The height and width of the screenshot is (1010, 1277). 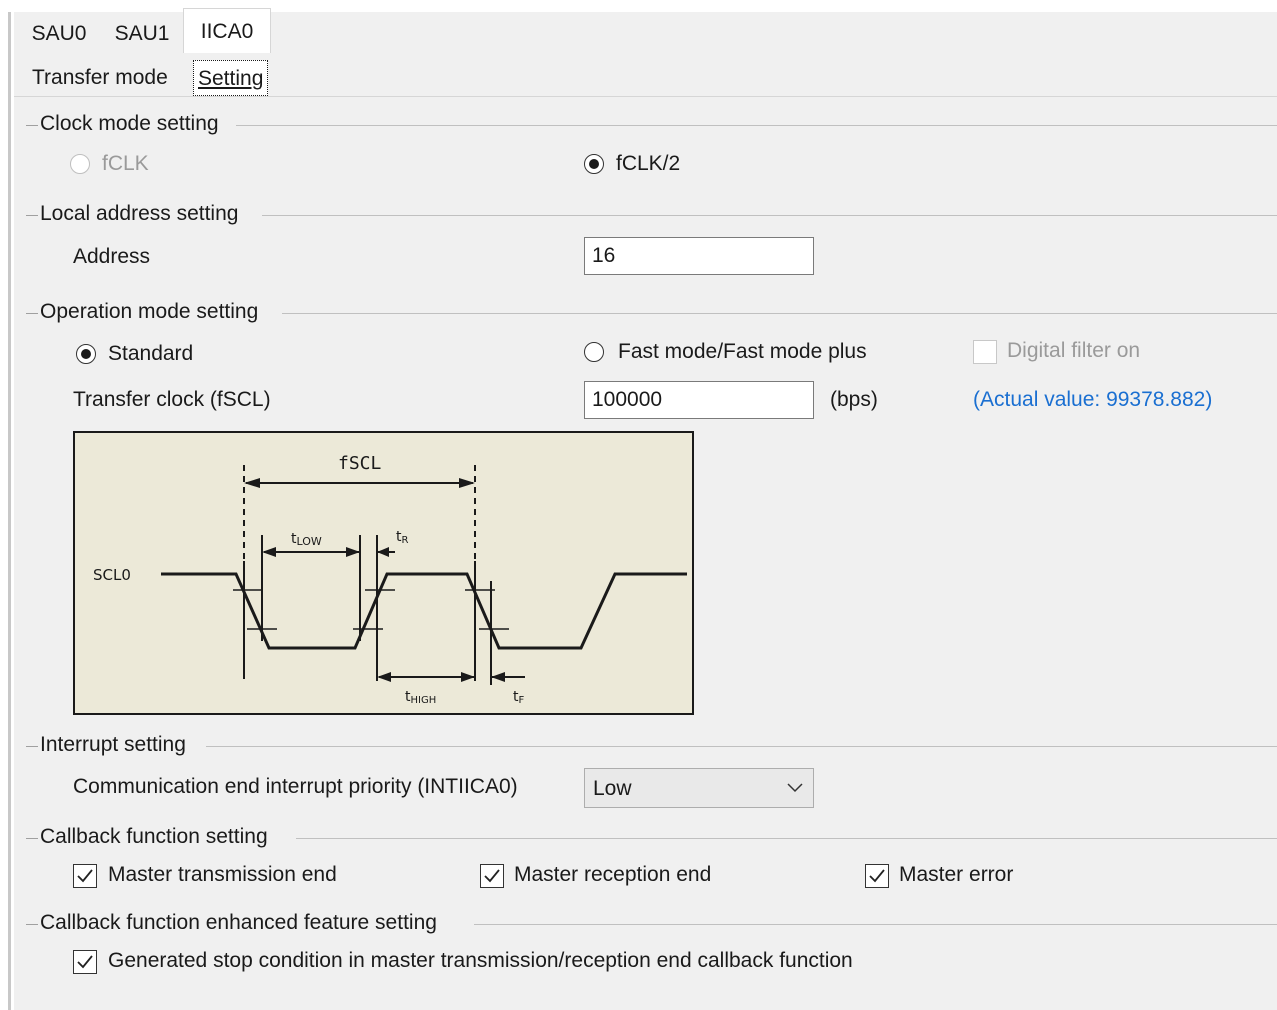 What do you see at coordinates (360, 463) in the screenshot?
I see `fscl-label: fSCL` at bounding box center [360, 463].